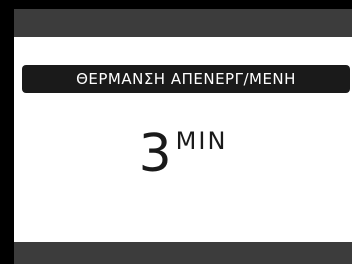 This screenshot has height=264, width=352. What do you see at coordinates (183, 23) in the screenshot?
I see `top-bar` at bounding box center [183, 23].